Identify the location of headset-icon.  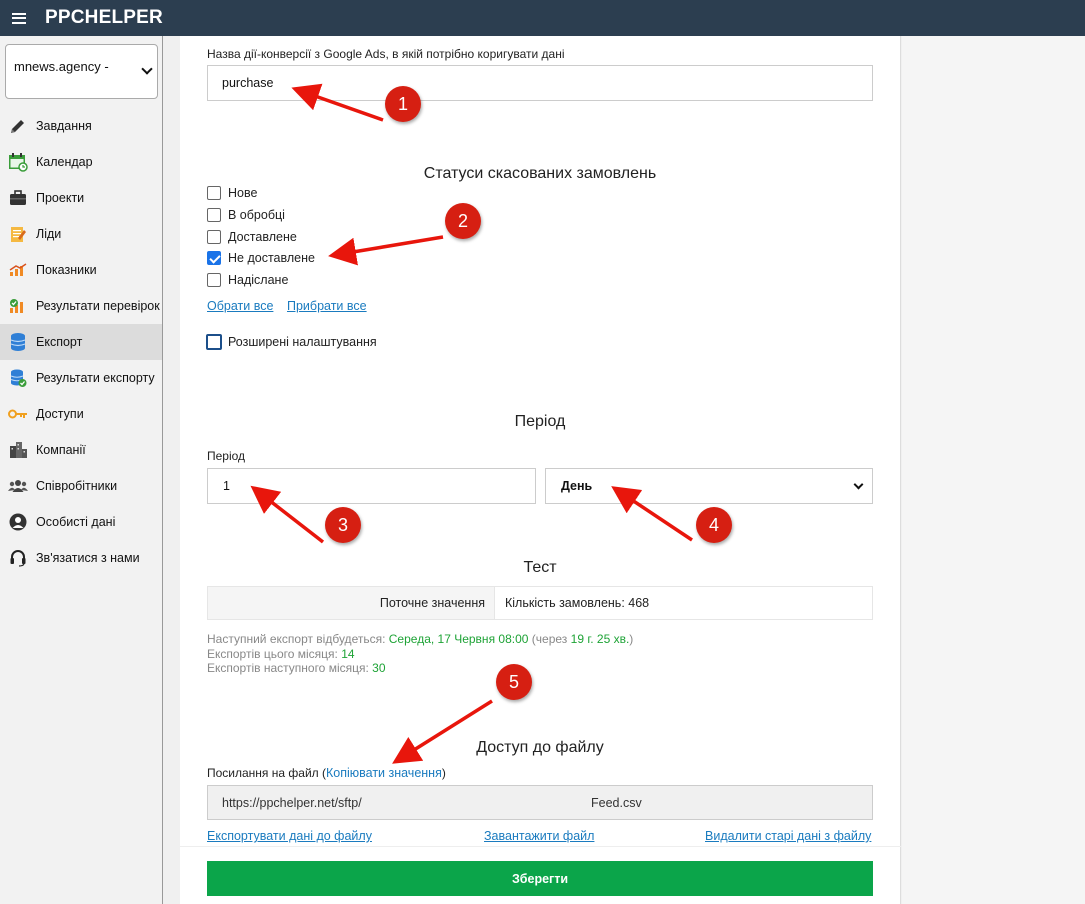
(18, 558).